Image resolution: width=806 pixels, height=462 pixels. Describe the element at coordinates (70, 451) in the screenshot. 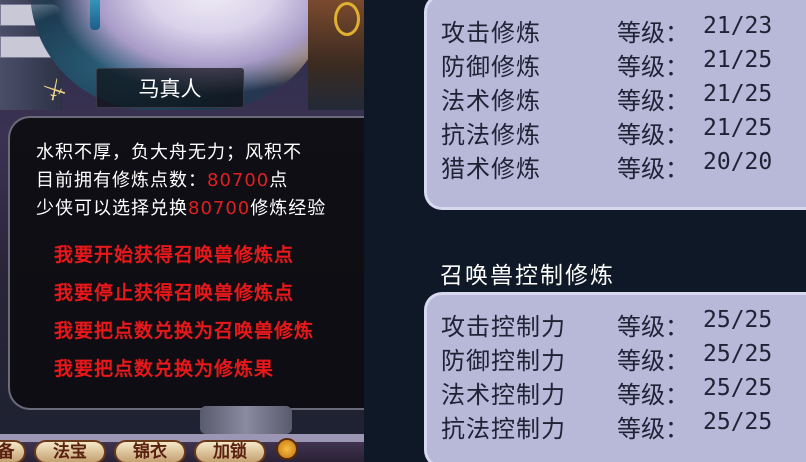

I see `treasure-button: 法宝` at that location.